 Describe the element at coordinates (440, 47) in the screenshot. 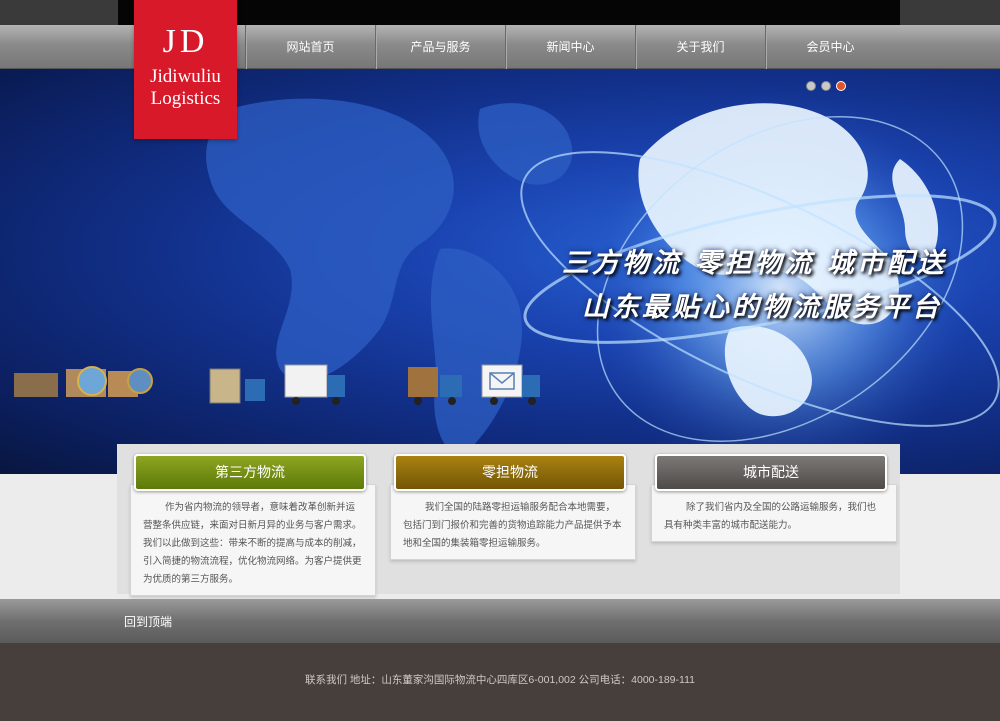

I see `nav-item-products: 产品与服务` at that location.